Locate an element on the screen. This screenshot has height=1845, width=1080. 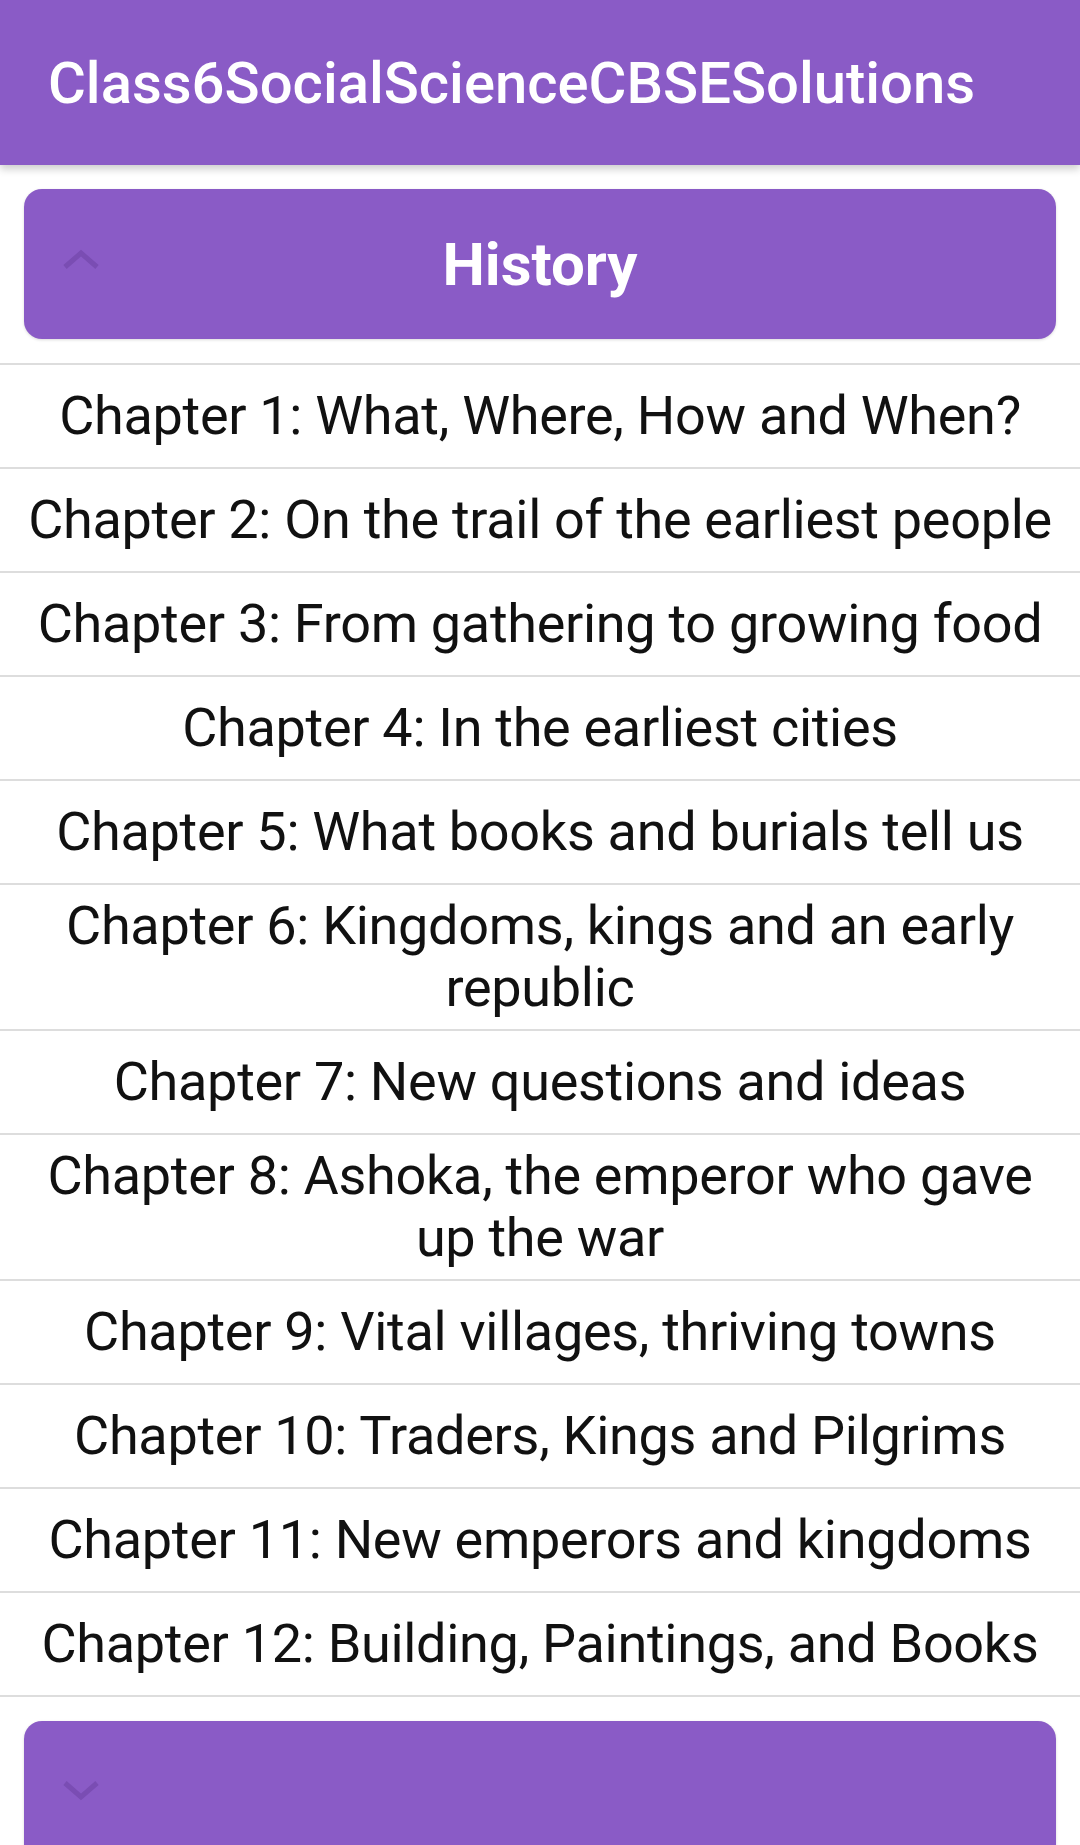
chapter-item: Chapter 5: What books and burials tell us is located at coordinates (540, 833).